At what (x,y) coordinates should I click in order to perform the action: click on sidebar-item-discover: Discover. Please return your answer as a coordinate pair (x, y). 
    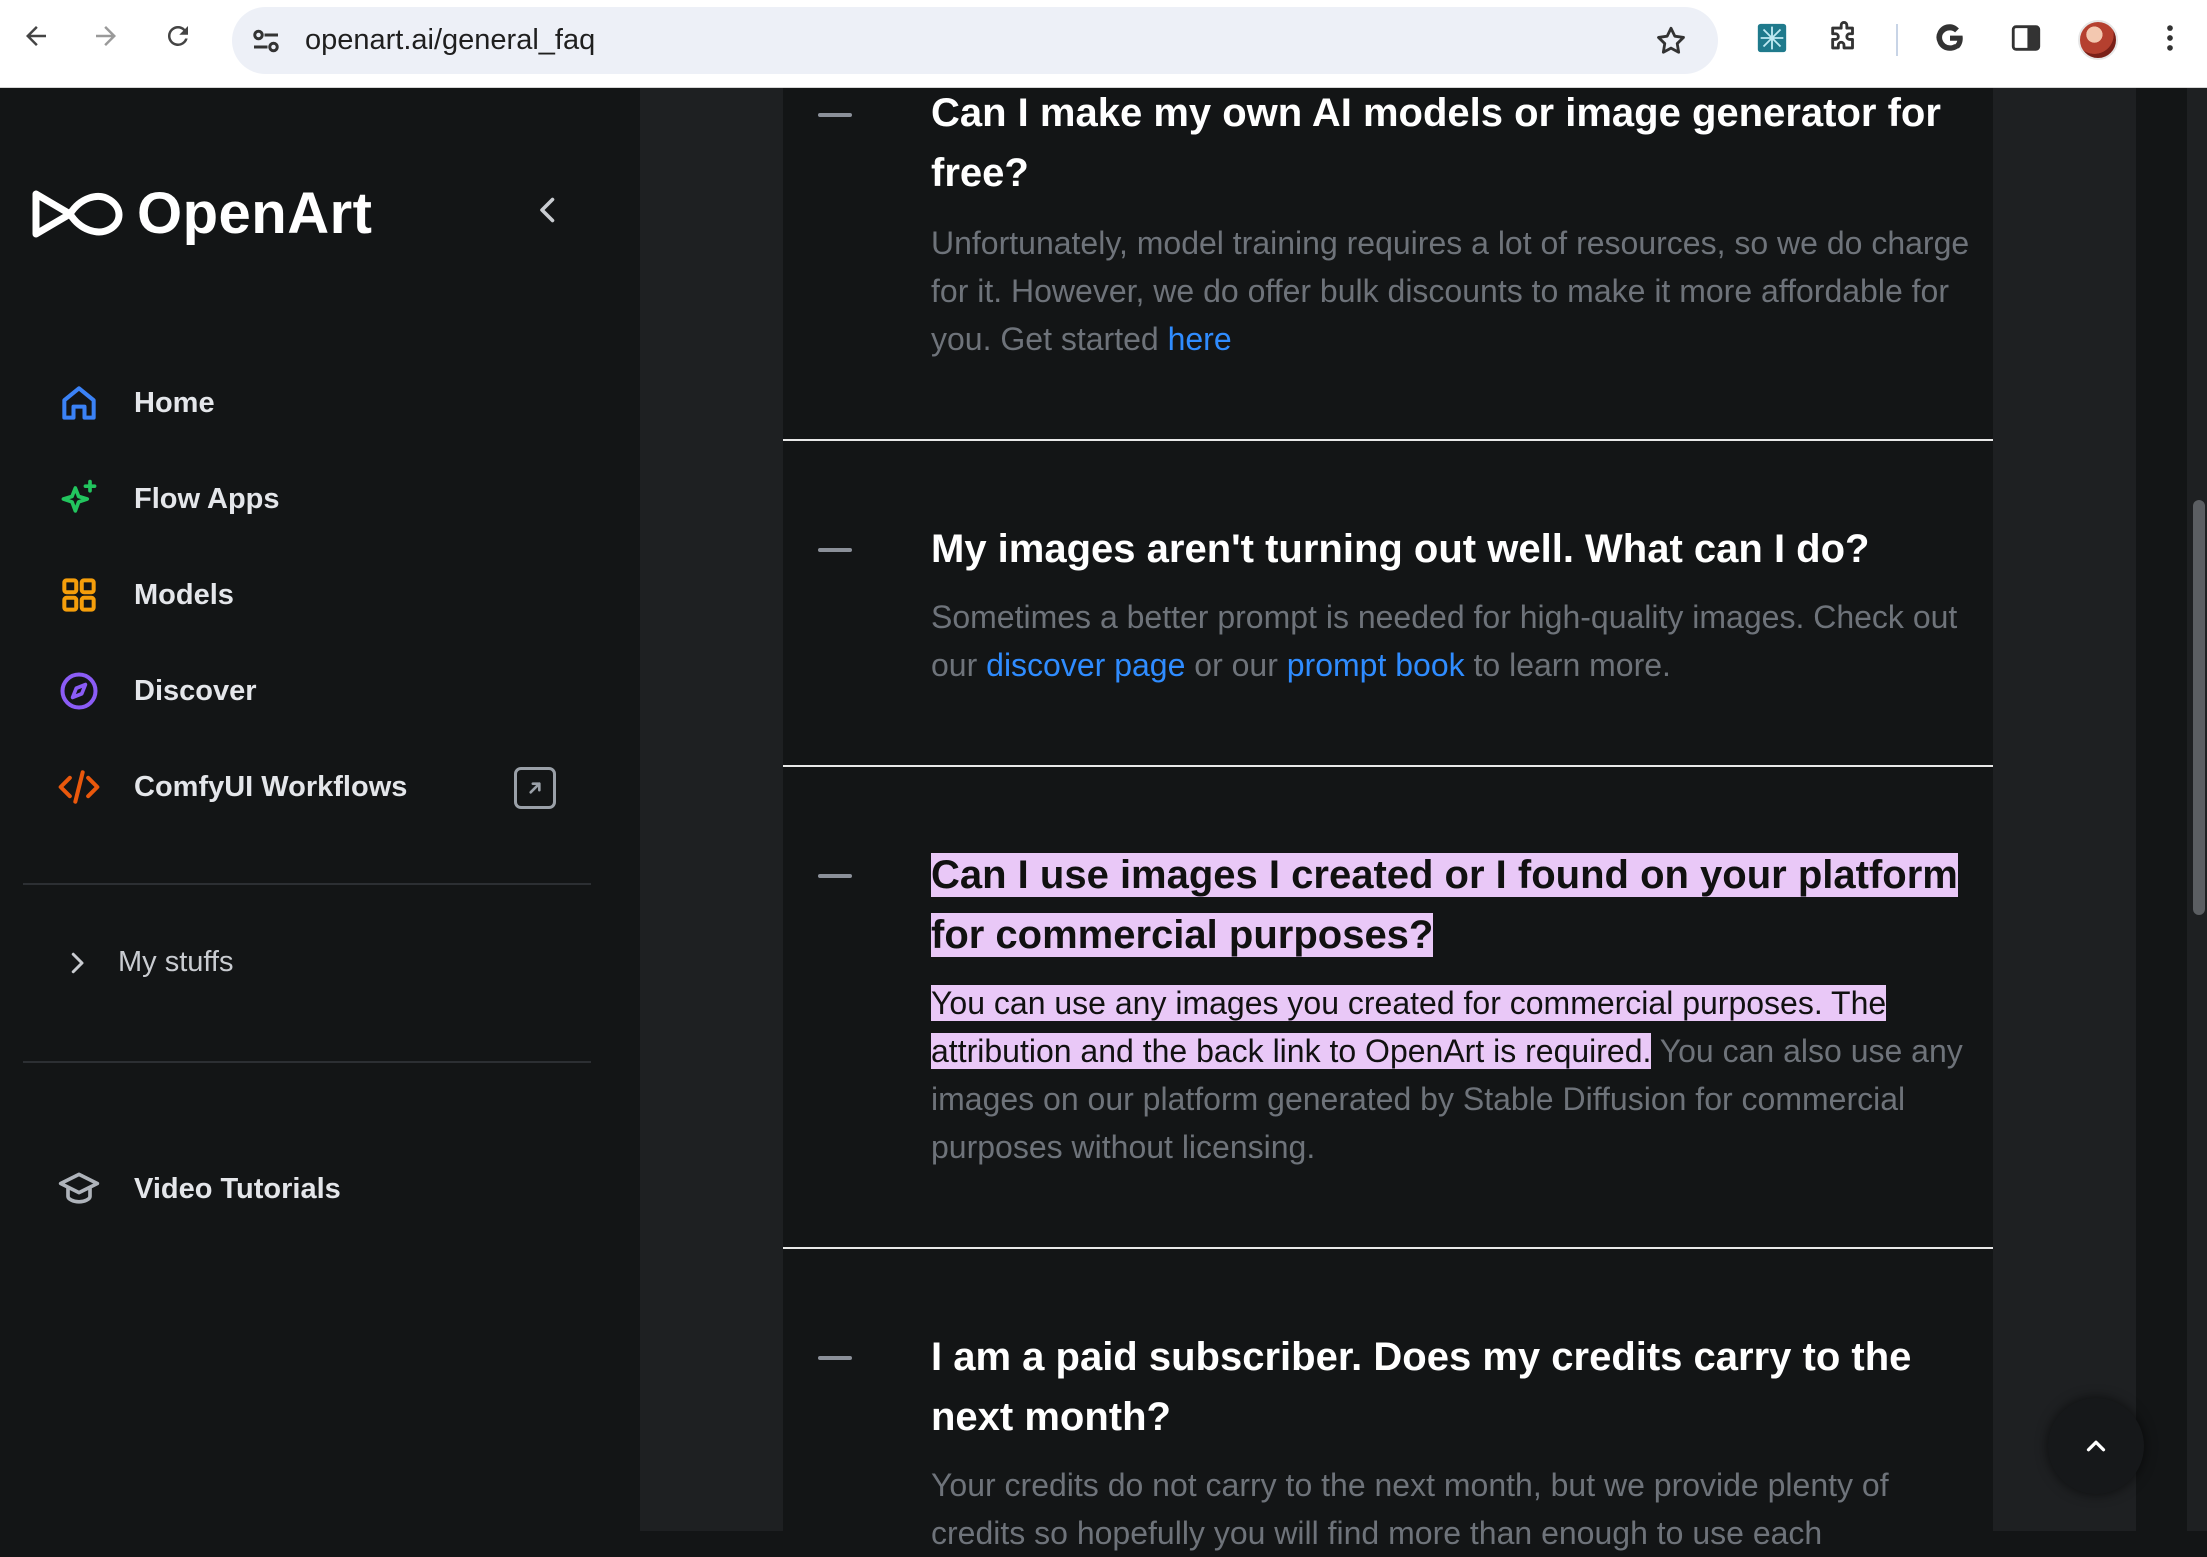
    Looking at the image, I should click on (314, 691).